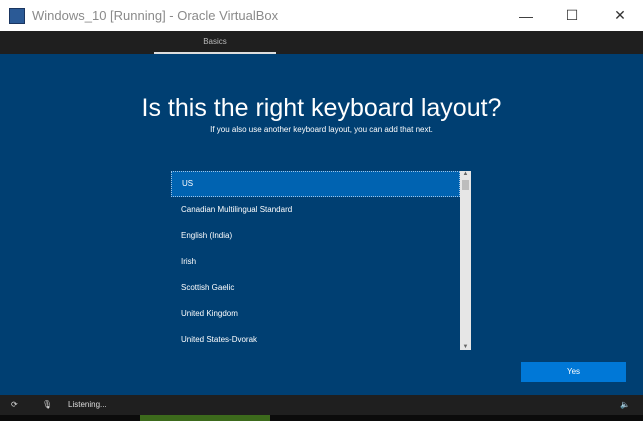  I want to click on list-item: United States-Dvorak, so click(315, 338).